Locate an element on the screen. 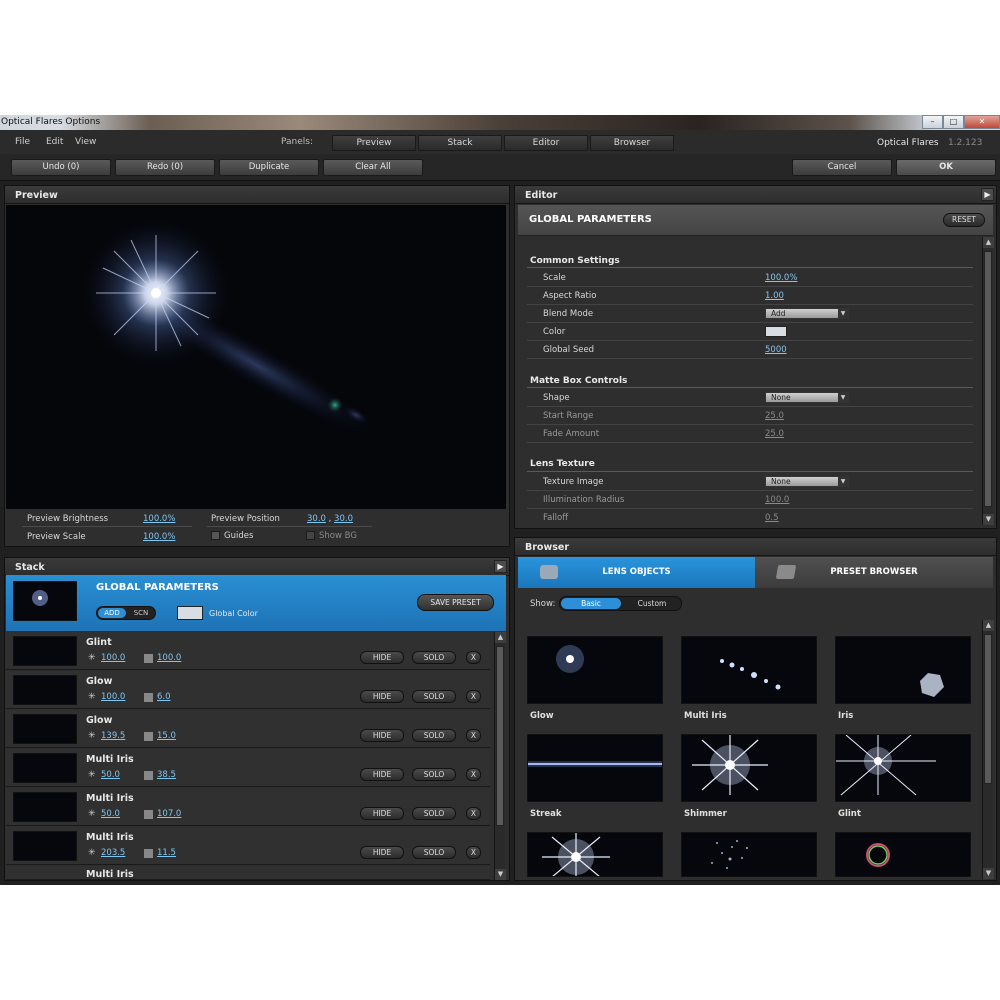 The image size is (1000, 1000). stack-row-scale: 107.0 is located at coordinates (169, 814).